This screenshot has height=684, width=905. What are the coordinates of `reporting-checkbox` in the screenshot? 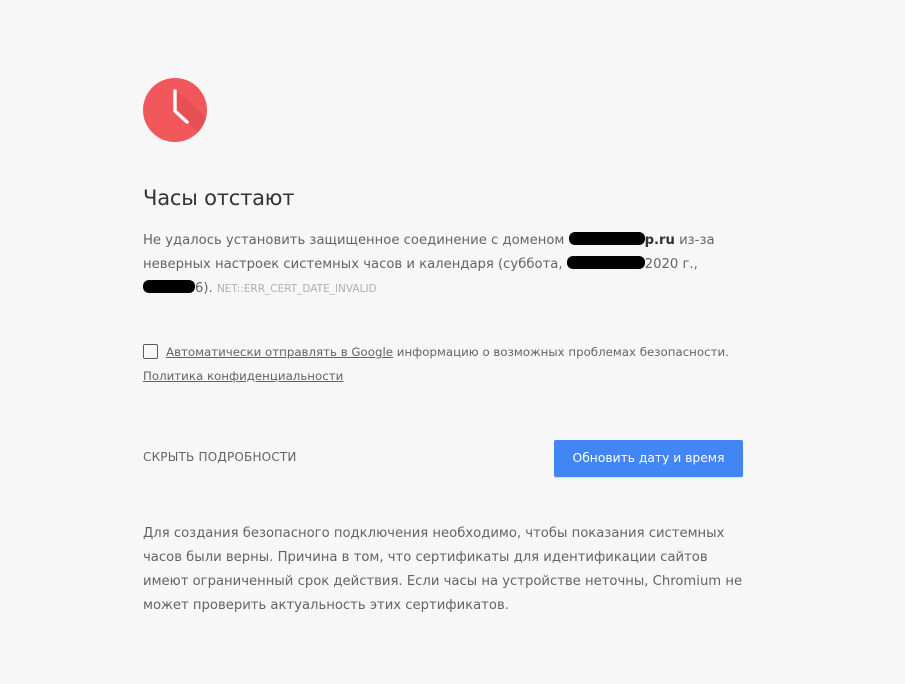 It's located at (150, 351).